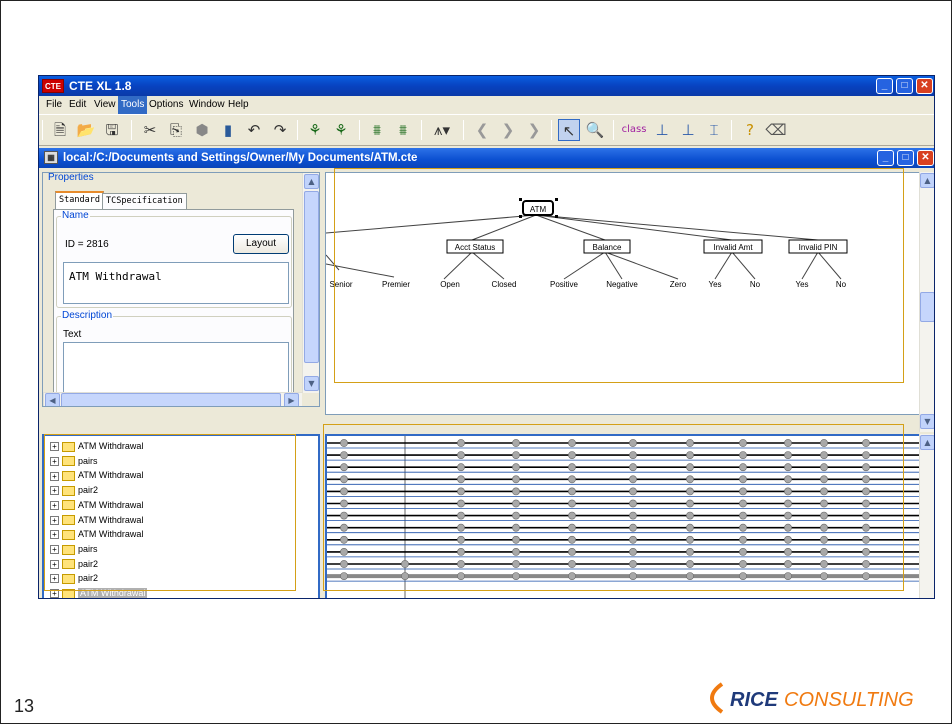 This screenshot has width=952, height=724. What do you see at coordinates (52, 399) in the screenshot?
I see `scroll-left-icon: ◀` at bounding box center [52, 399].